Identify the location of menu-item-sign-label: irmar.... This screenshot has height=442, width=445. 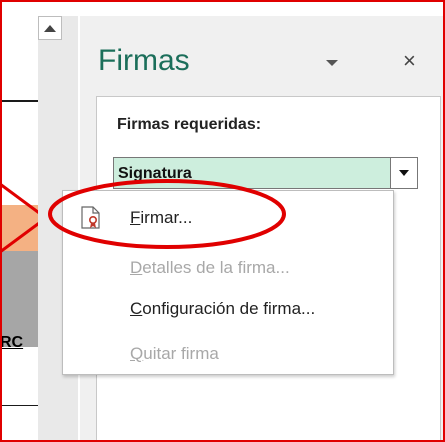
(166, 217).